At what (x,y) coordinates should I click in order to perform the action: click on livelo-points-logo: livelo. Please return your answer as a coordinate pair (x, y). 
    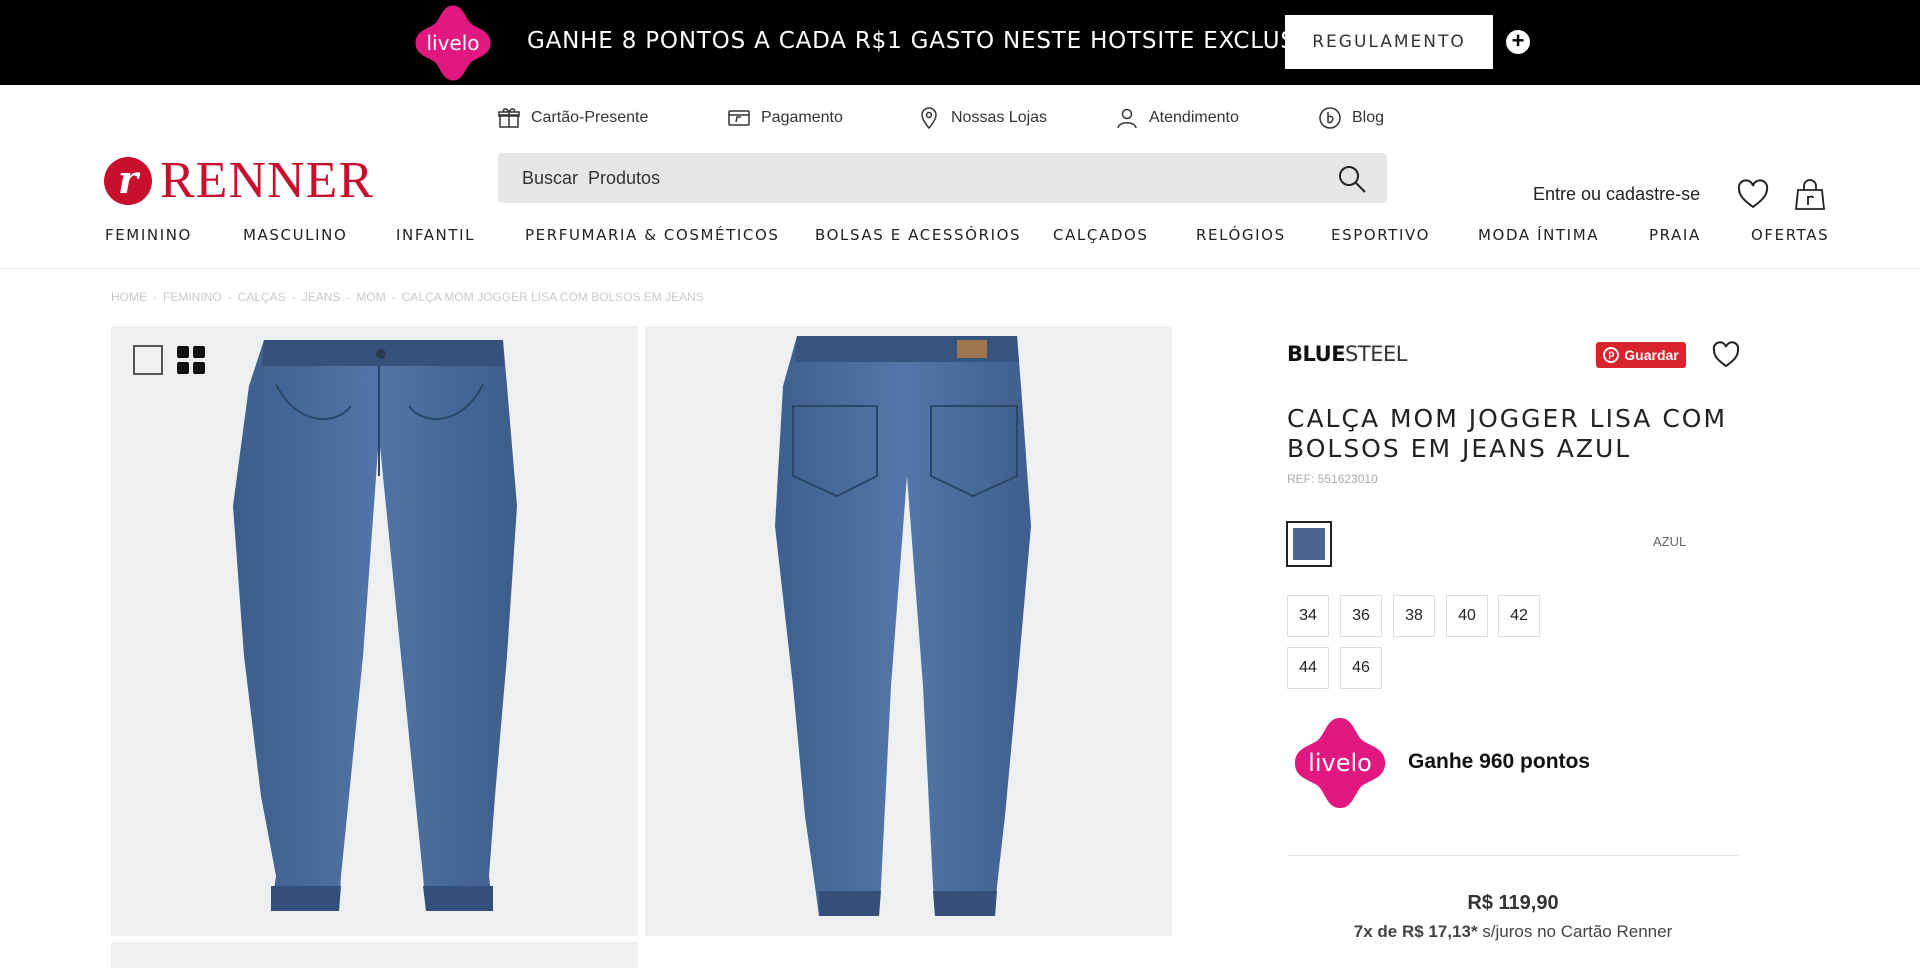
    Looking at the image, I should click on (1340, 763).